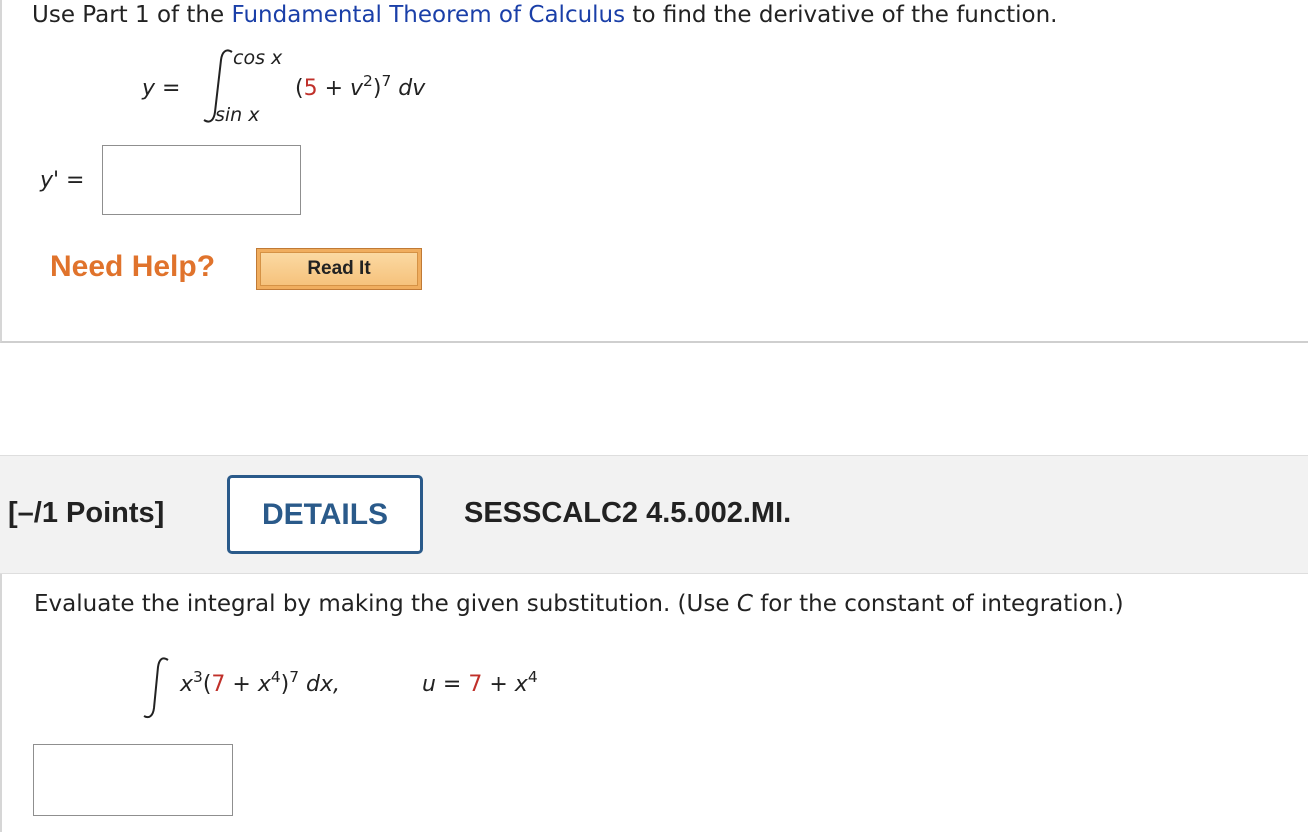  I want to click on read-it-button: Read It, so click(339, 269).